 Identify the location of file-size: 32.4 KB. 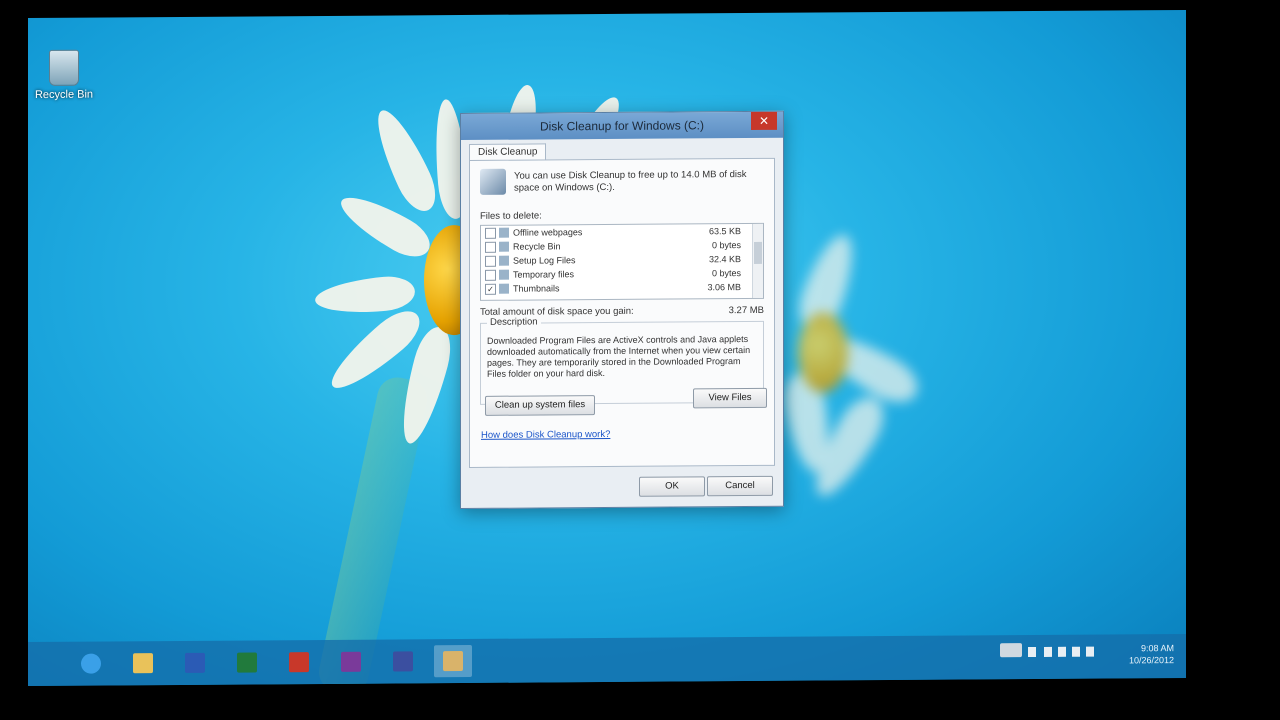
(724, 259).